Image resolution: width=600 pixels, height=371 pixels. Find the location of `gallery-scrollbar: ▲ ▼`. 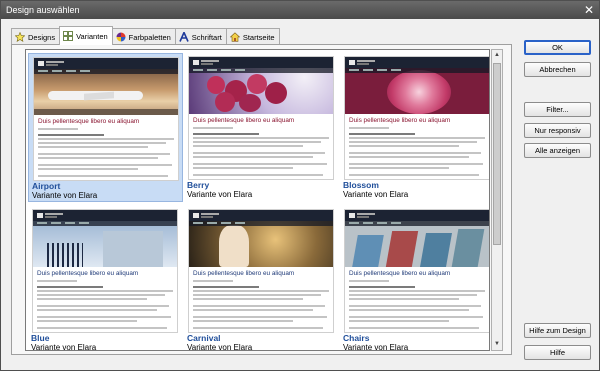

gallery-scrollbar: ▲ ▼ is located at coordinates (497, 200).